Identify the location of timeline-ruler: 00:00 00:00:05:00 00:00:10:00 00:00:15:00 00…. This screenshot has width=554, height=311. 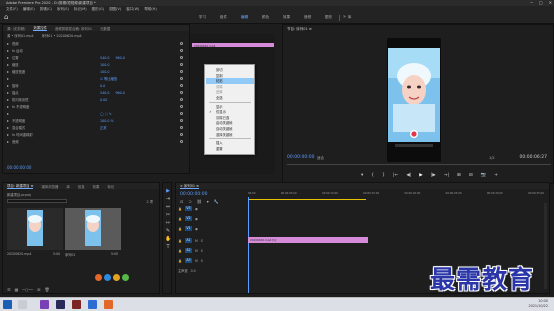
(396, 195).